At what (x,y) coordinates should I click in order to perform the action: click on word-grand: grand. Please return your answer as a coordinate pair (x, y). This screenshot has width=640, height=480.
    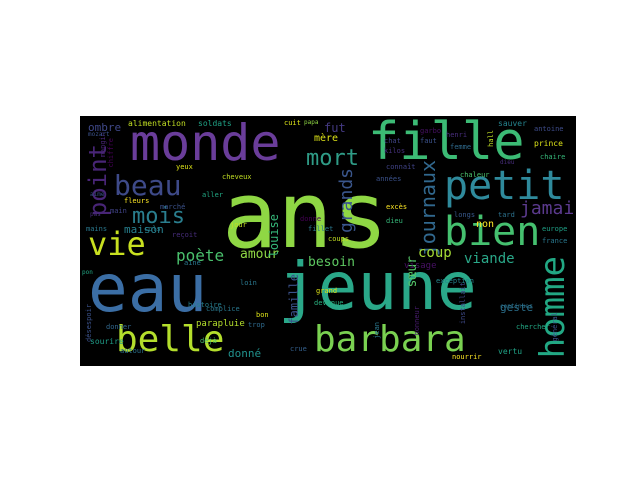
    Looking at the image, I should click on (327, 291).